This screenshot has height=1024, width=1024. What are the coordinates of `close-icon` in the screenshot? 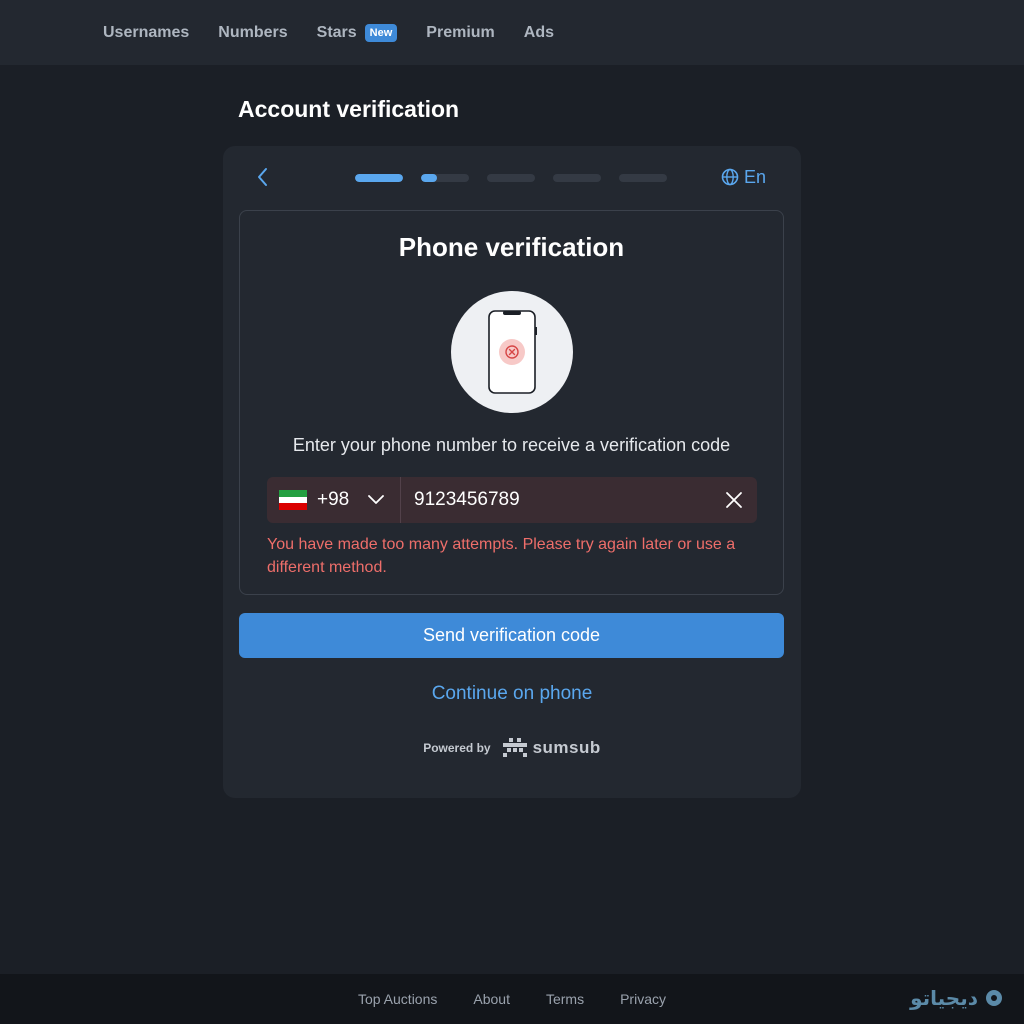 It's located at (734, 500).